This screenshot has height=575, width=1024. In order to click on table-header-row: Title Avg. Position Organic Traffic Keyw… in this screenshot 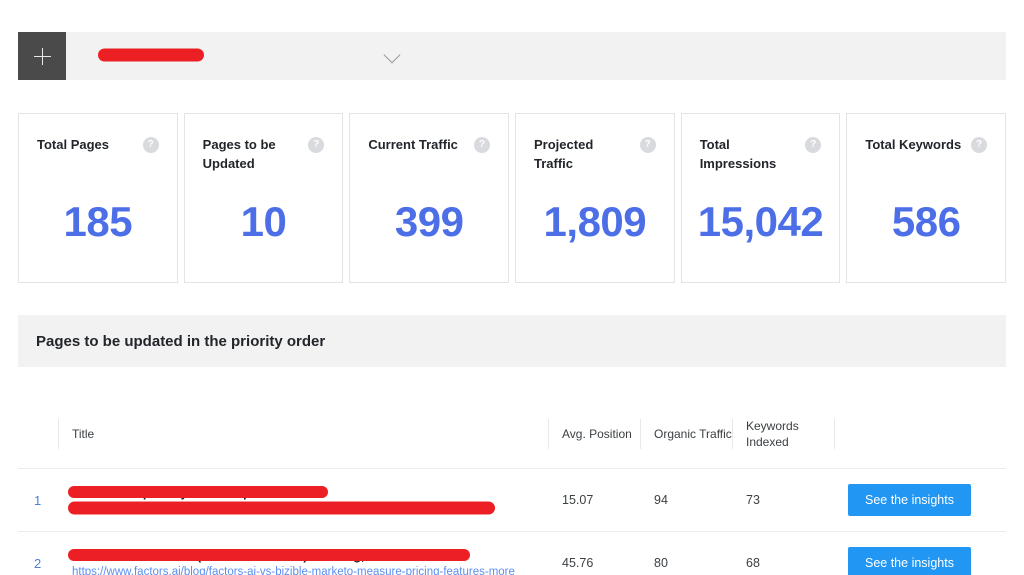, I will do `click(512, 434)`.